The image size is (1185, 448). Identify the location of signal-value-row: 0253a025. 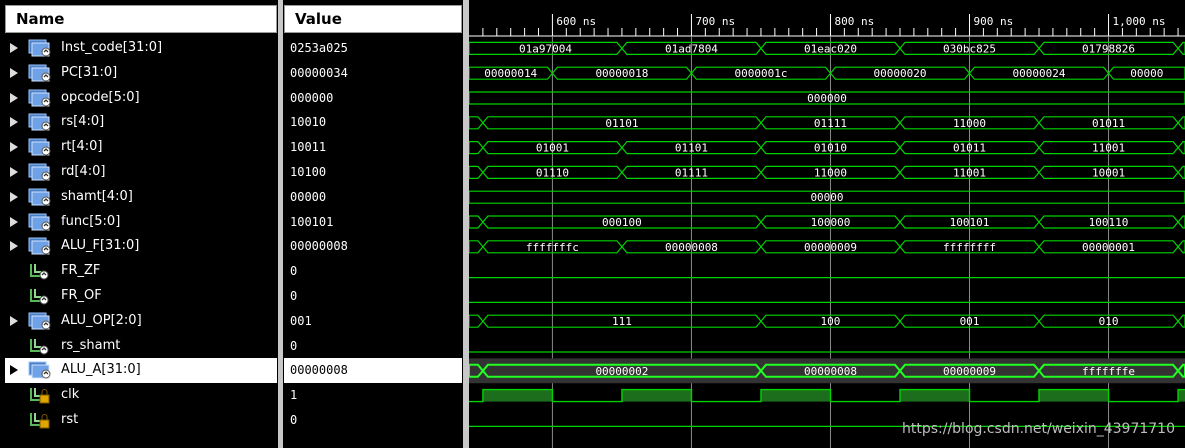
(373, 48).